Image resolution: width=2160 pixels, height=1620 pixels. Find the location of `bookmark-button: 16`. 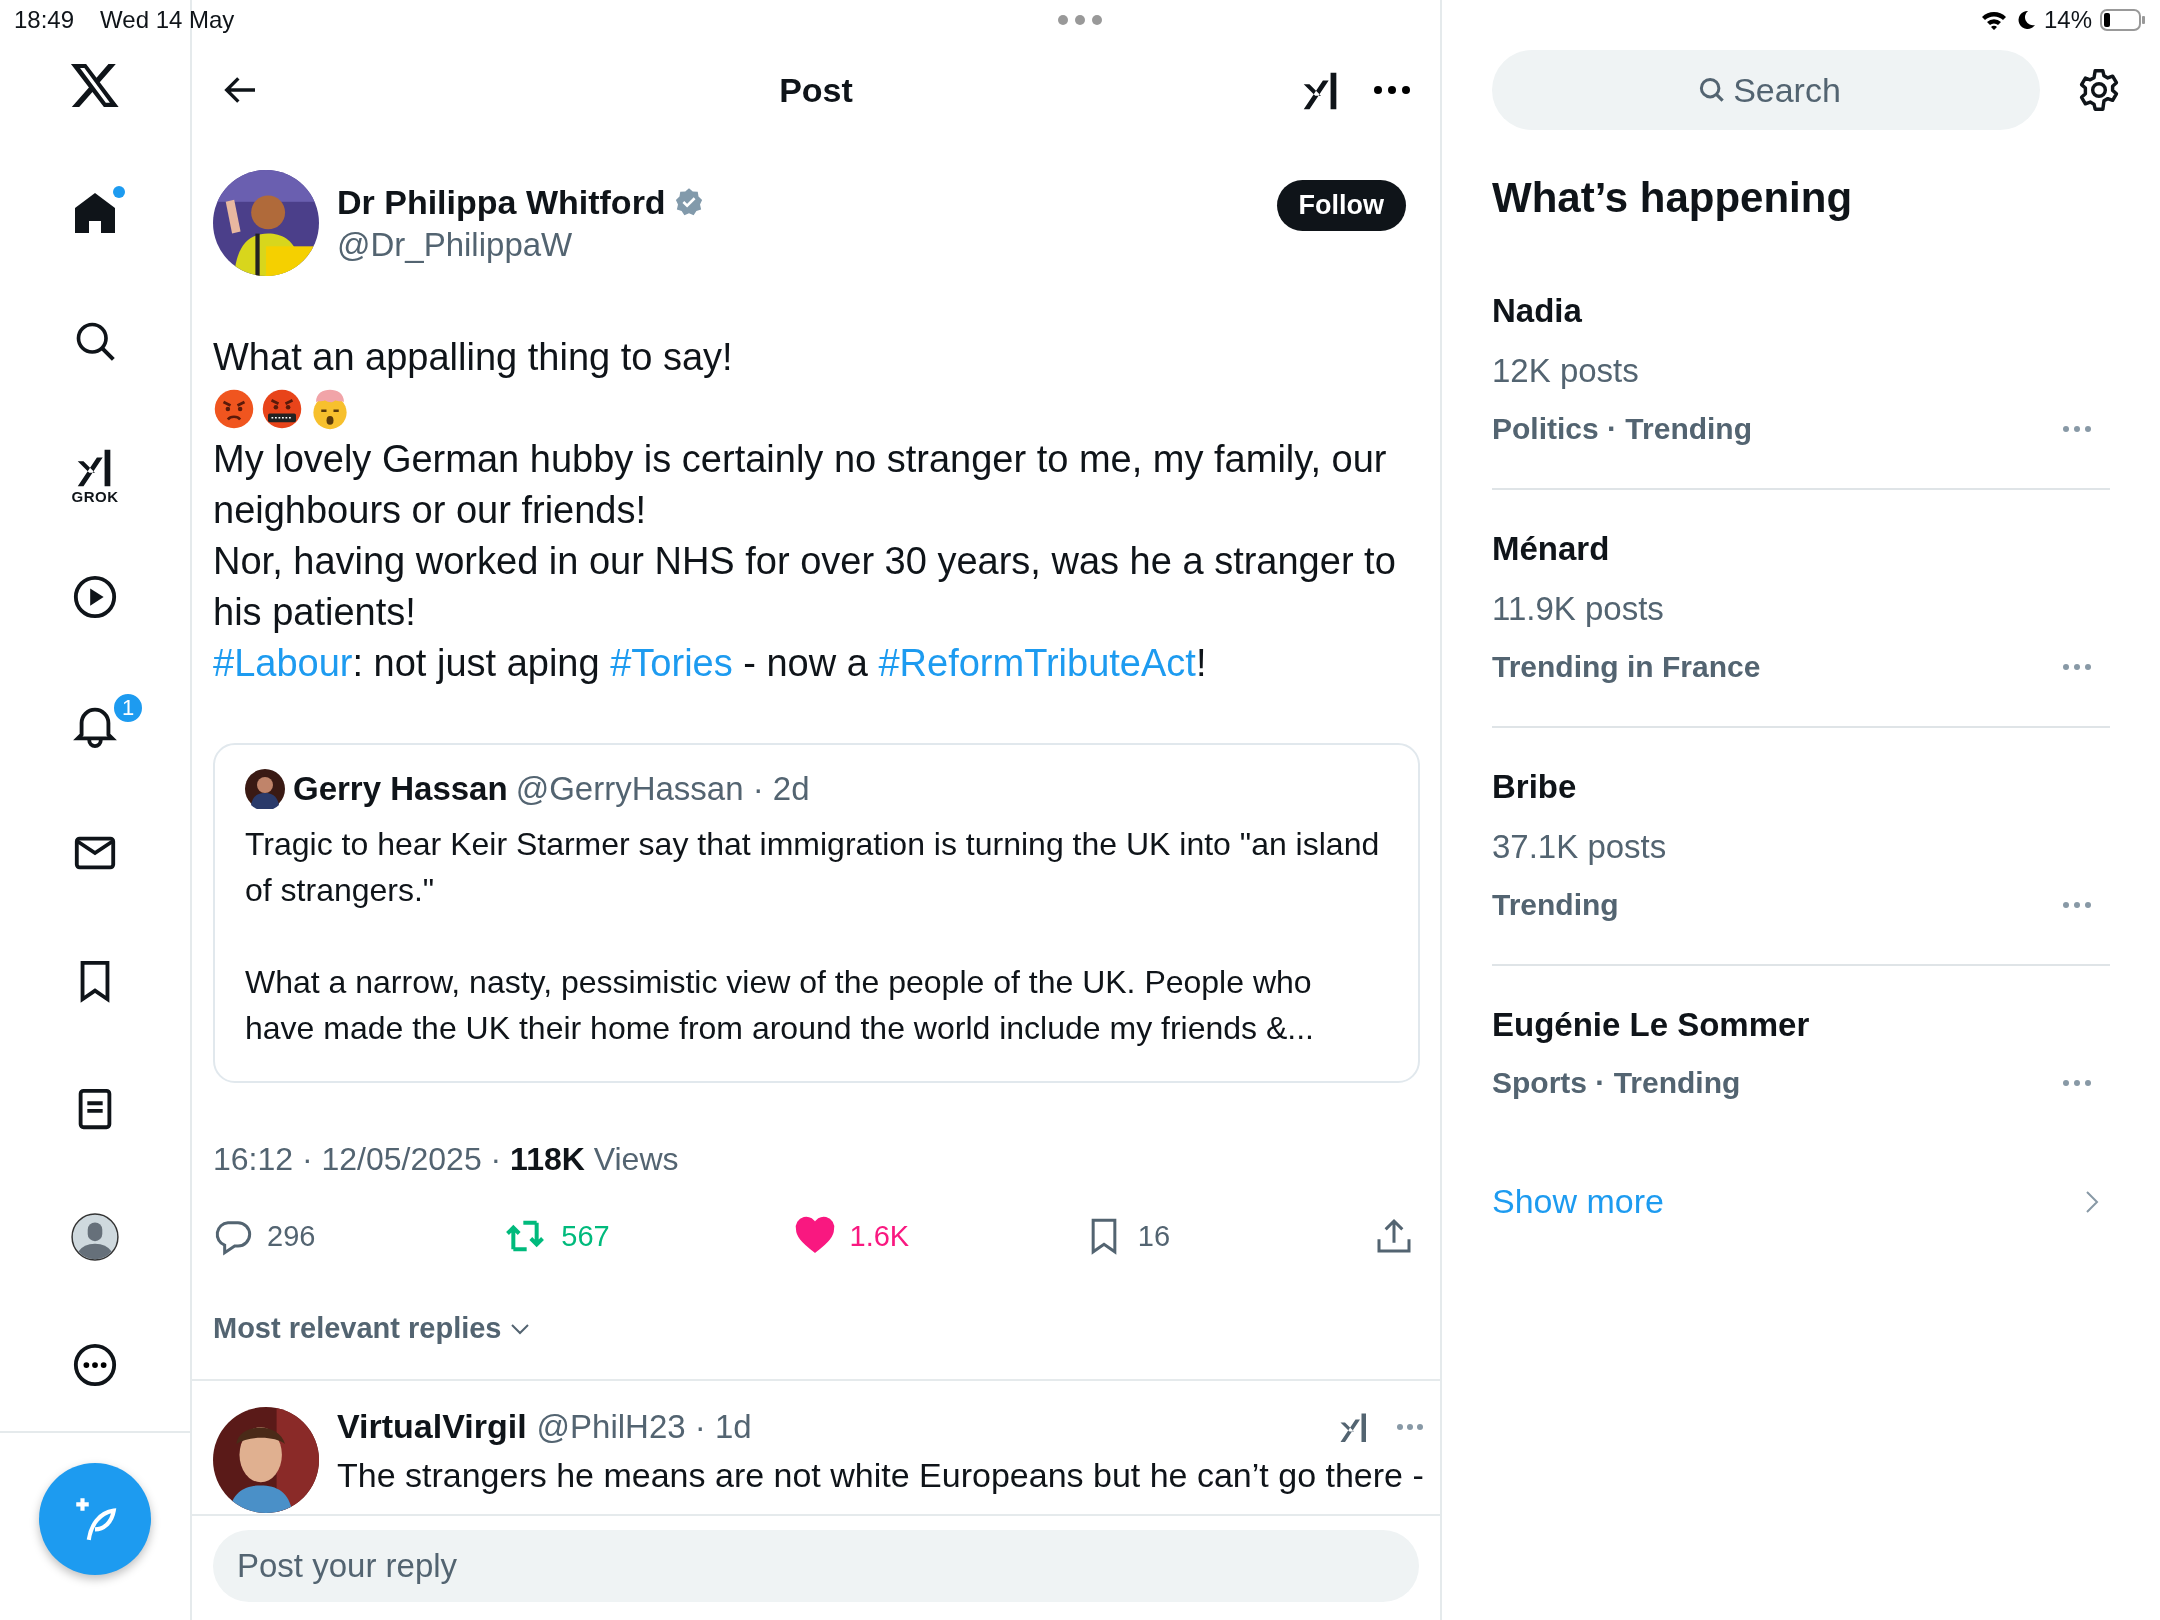

bookmark-button: 16 is located at coordinates (1126, 1236).